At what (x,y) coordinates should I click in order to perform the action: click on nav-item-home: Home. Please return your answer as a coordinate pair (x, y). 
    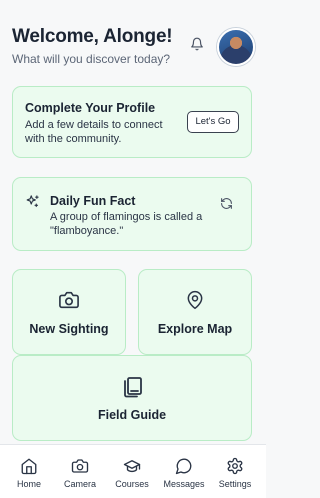
    Looking at the image, I should click on (29, 471).